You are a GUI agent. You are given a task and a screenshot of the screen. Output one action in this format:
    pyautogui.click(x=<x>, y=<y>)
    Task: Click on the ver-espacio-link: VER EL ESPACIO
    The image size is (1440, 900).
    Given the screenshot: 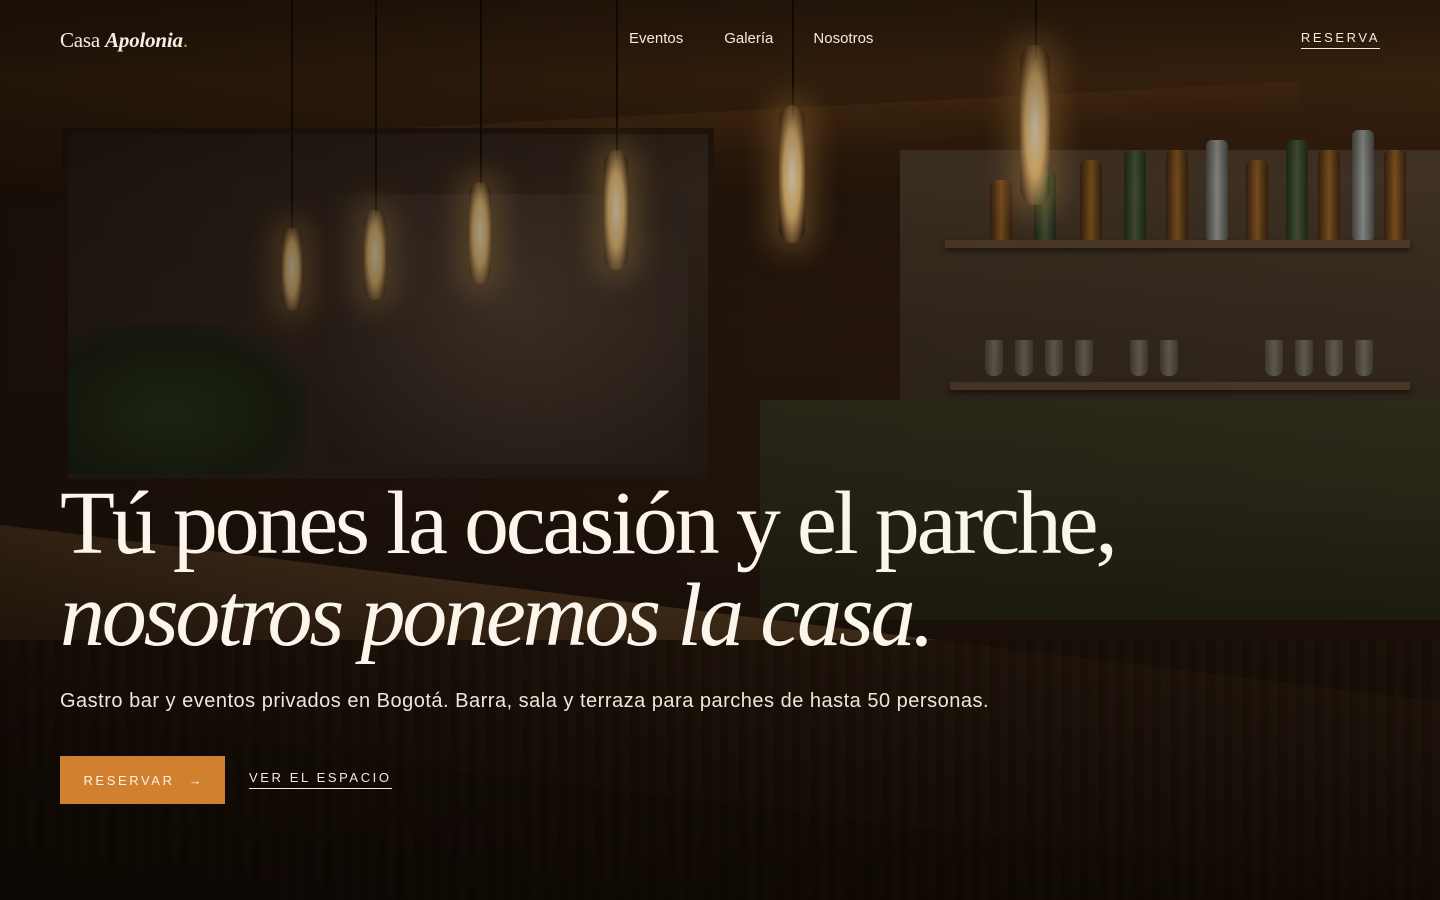 What is the action you would take?
    pyautogui.click(x=320, y=779)
    